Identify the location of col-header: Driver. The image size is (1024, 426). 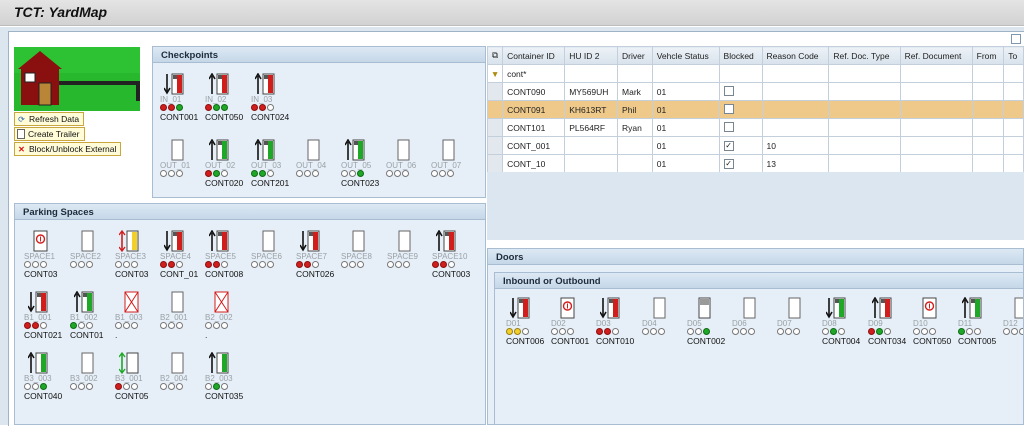
(635, 55).